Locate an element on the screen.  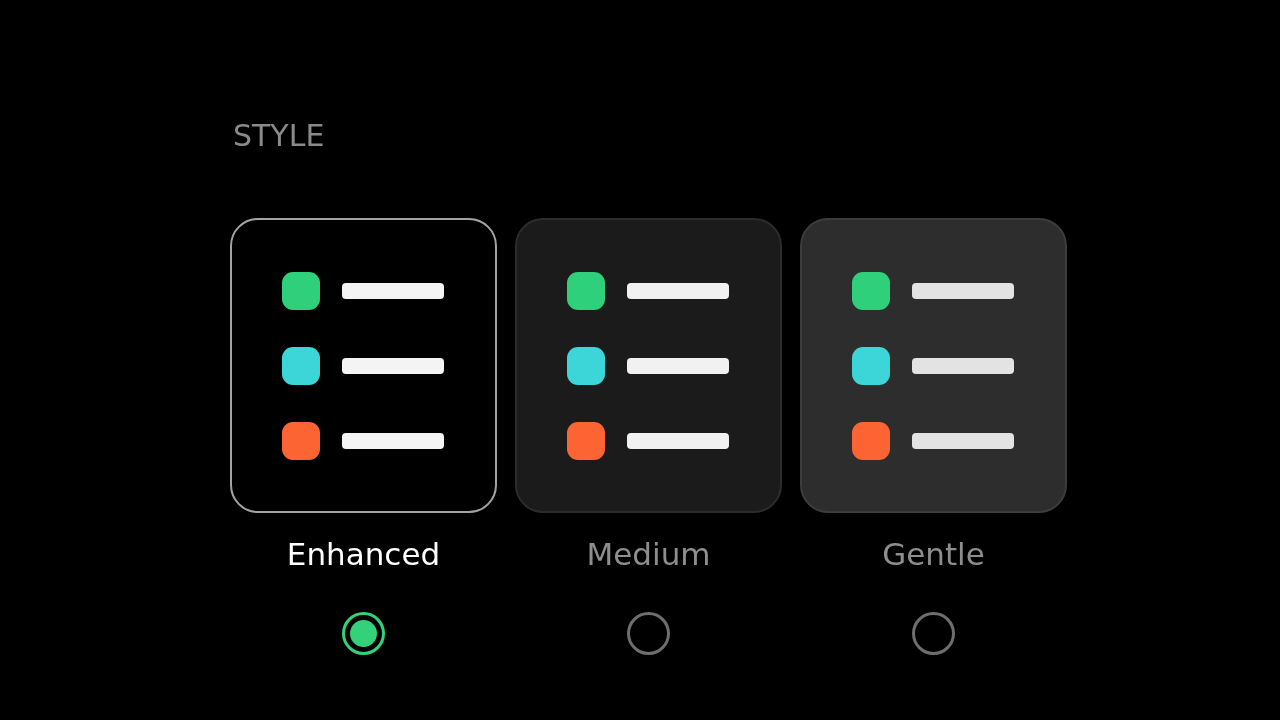
section-title: STYLE is located at coordinates (278, 136).